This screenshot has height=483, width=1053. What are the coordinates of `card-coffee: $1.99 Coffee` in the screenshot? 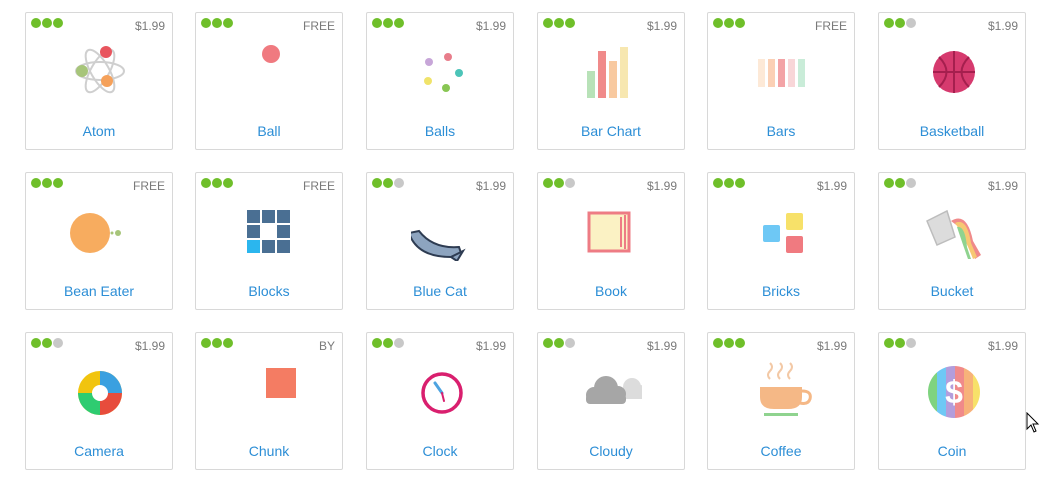 It's located at (781, 401).